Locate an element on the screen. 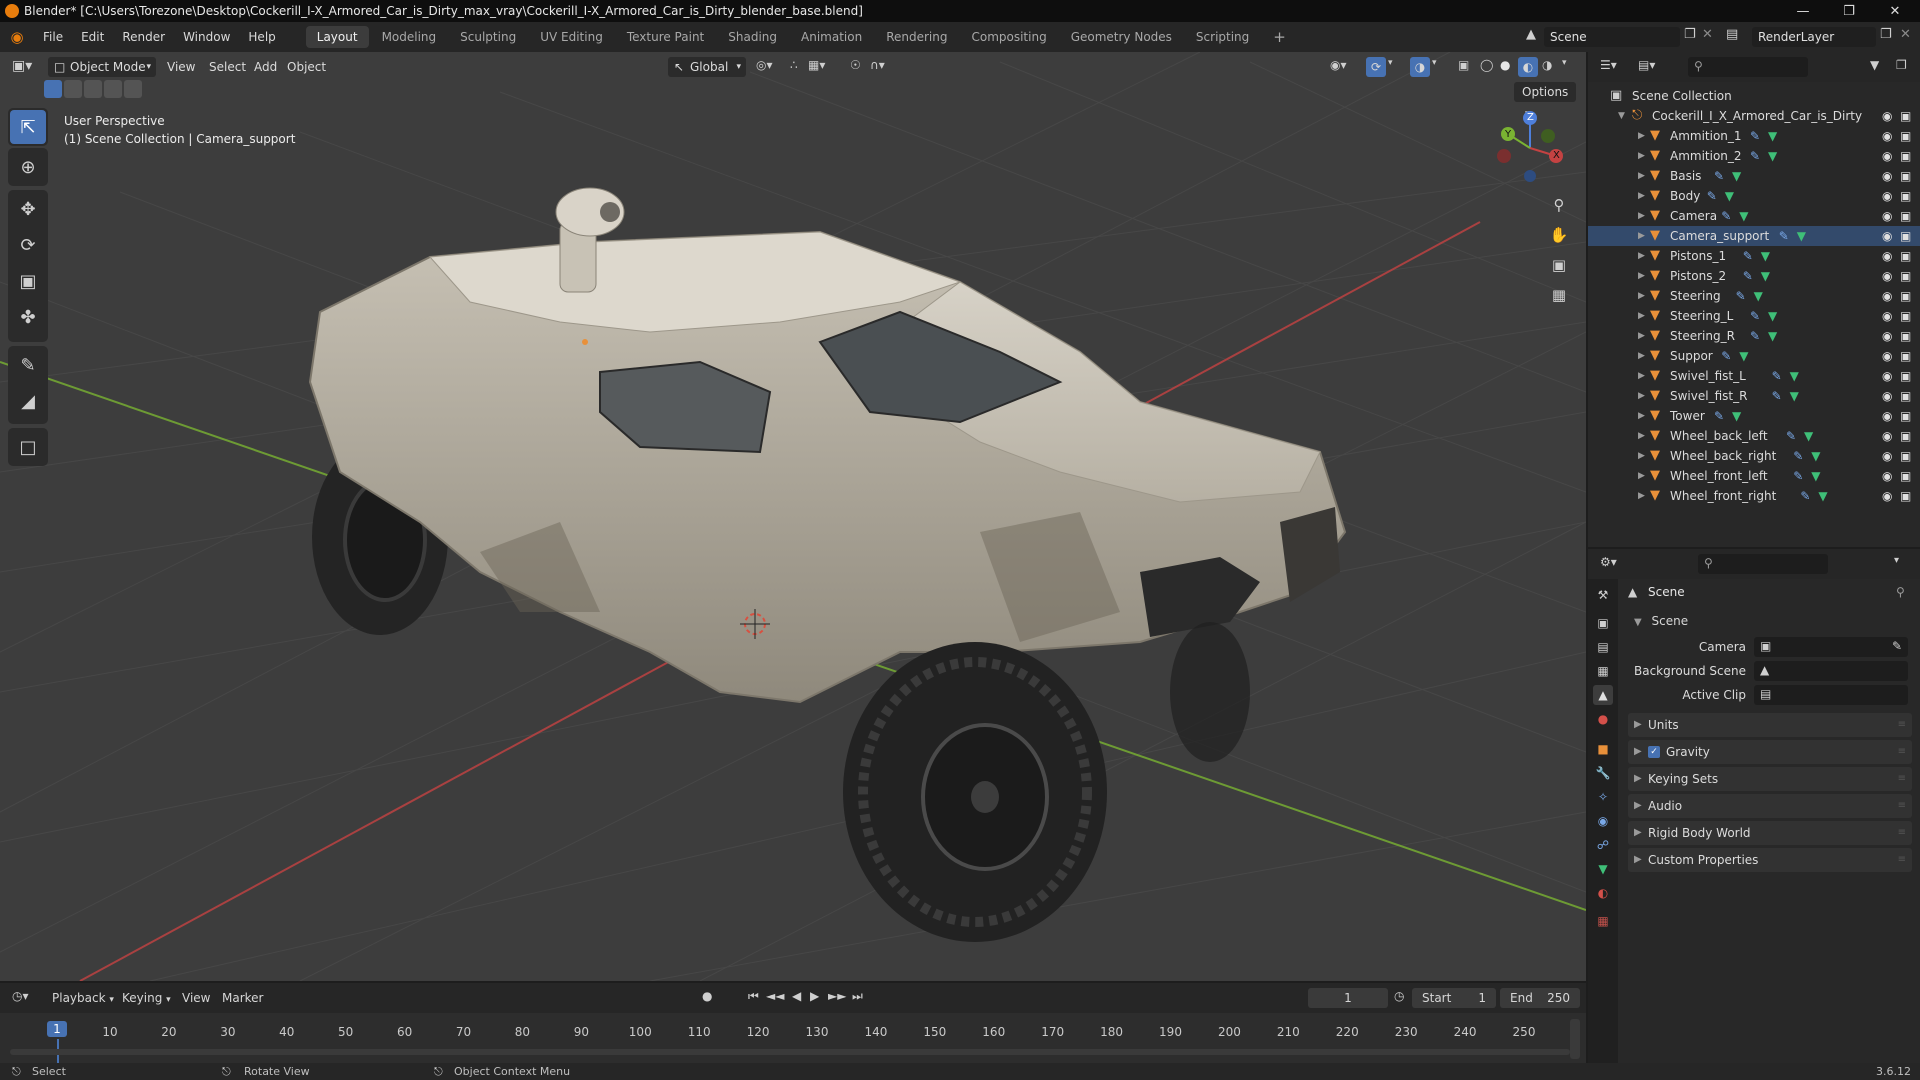 The width and height of the screenshot is (1920, 1080). menu-file: File is located at coordinates (53, 37).